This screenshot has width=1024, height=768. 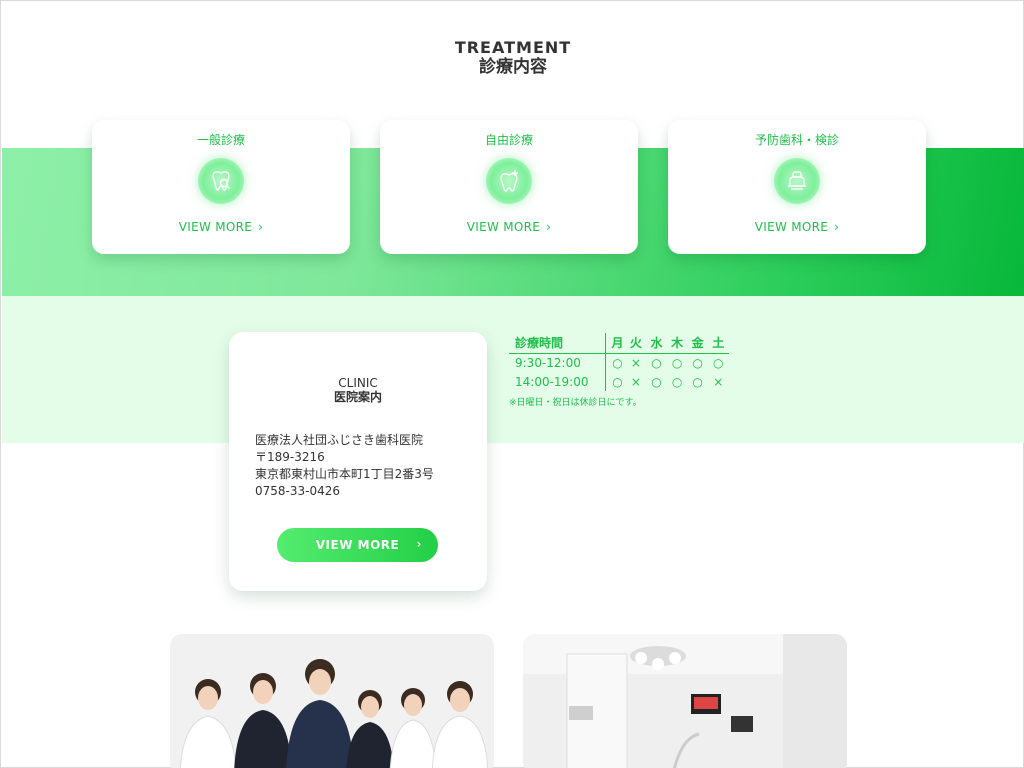 I want to click on treatment-card-title: 自由診療, so click(x=508, y=140).